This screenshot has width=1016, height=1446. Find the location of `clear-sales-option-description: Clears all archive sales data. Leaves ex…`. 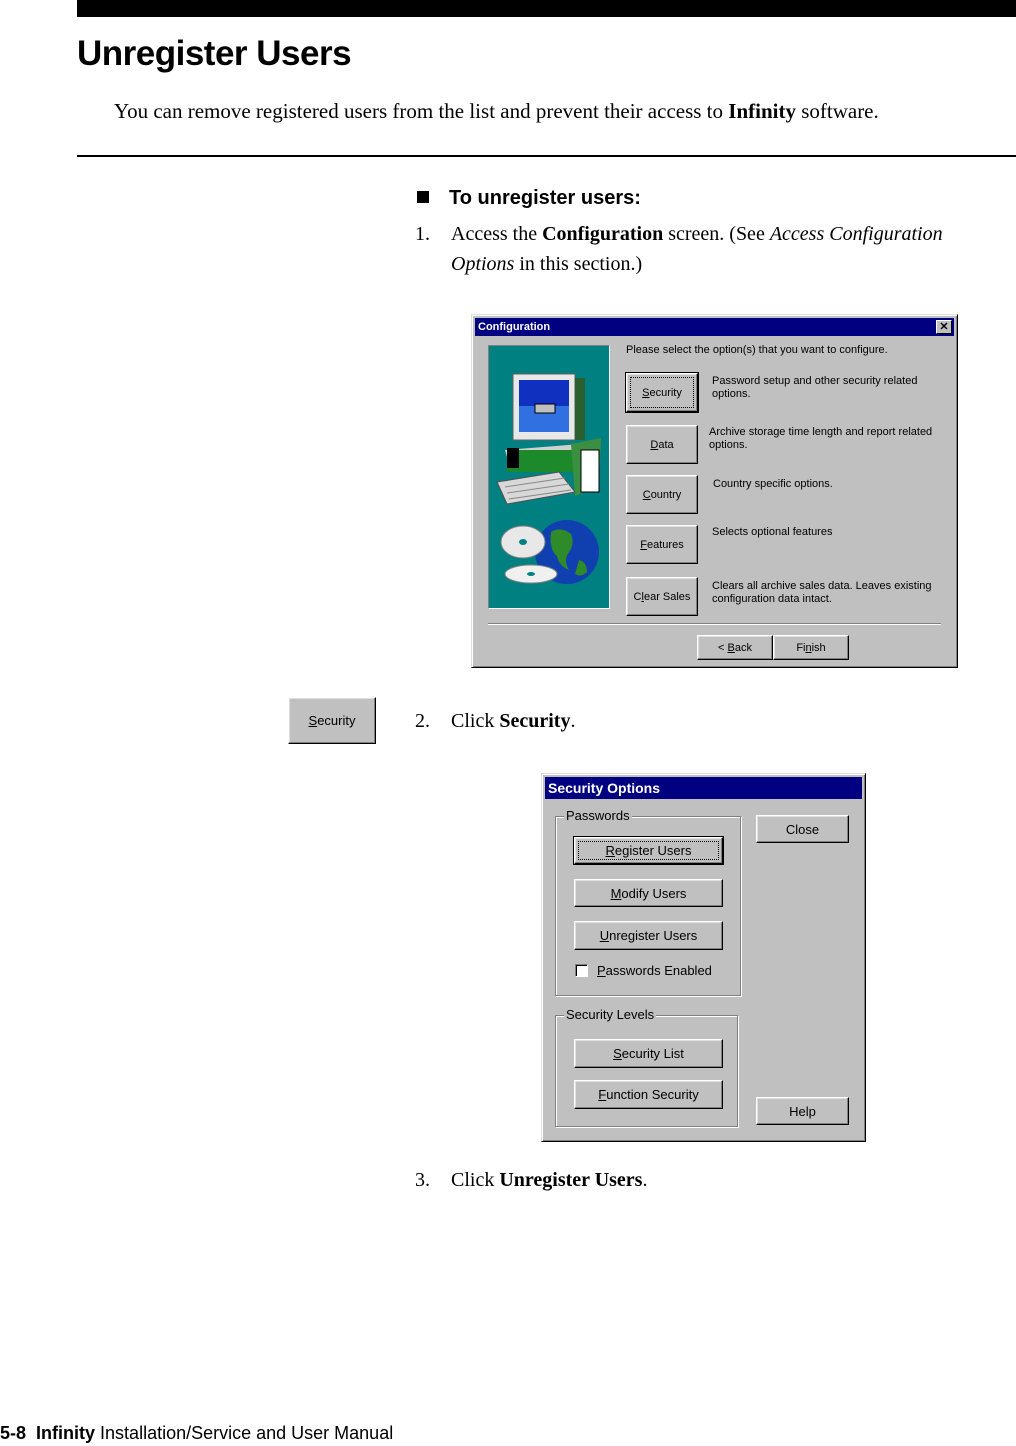

clear-sales-option-description: Clears all archive sales data. Leaves ex… is located at coordinates (822, 593).